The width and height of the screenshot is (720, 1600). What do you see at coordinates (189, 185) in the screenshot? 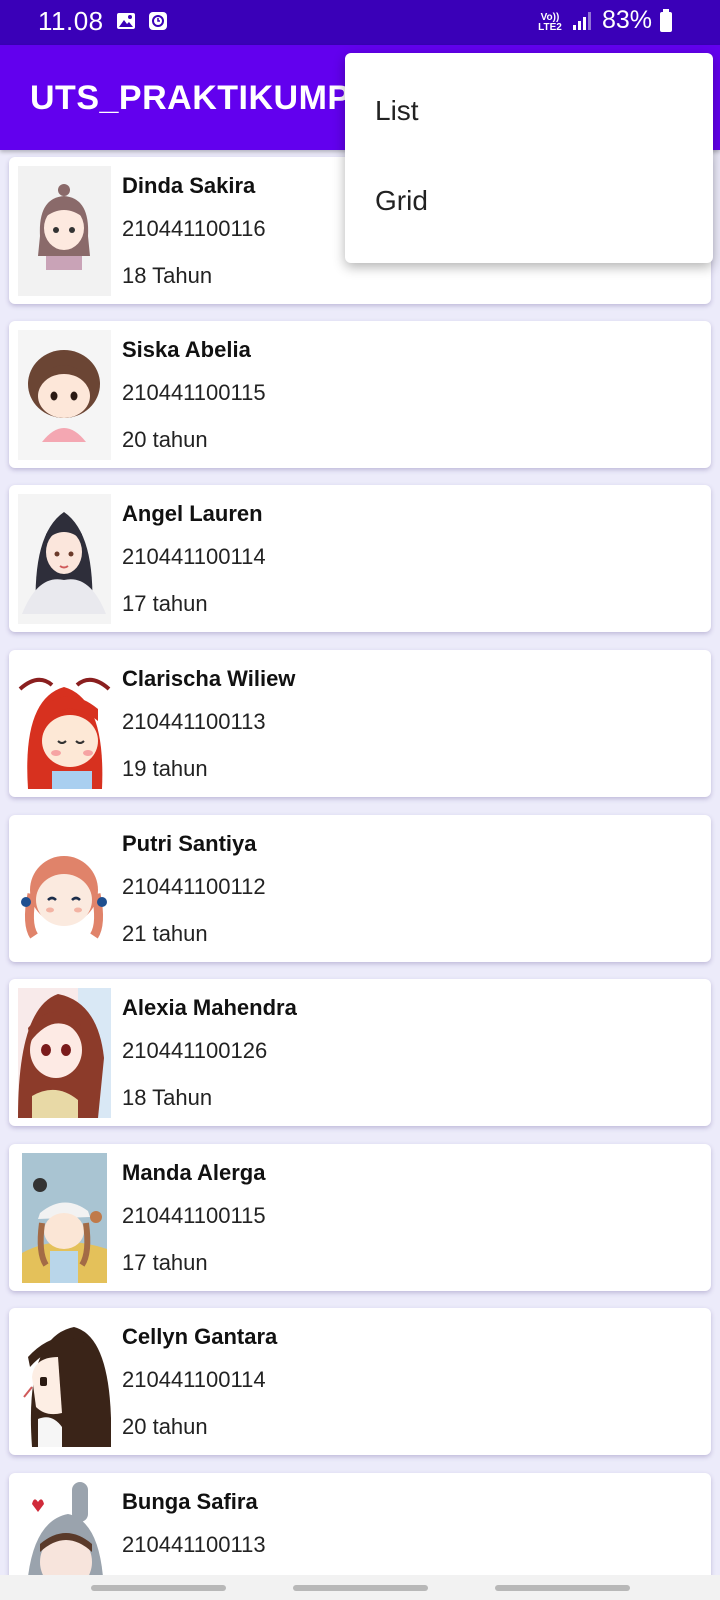
I see `student-name: Dinda Sakira` at bounding box center [189, 185].